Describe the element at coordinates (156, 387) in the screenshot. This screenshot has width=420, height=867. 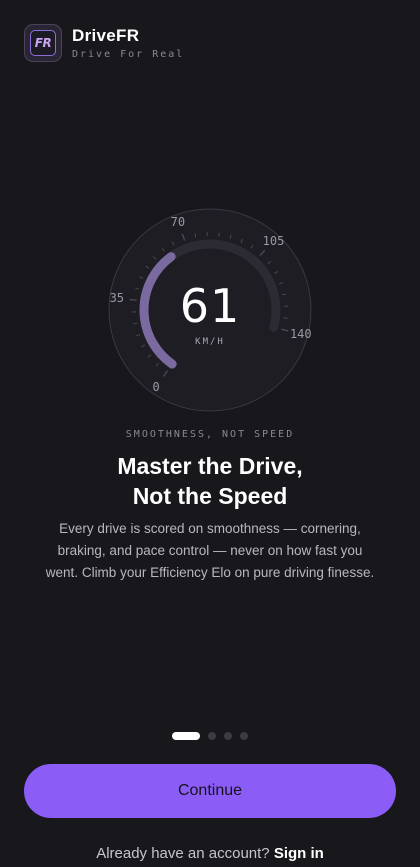
I see `gauge-tick-label: 0` at that location.